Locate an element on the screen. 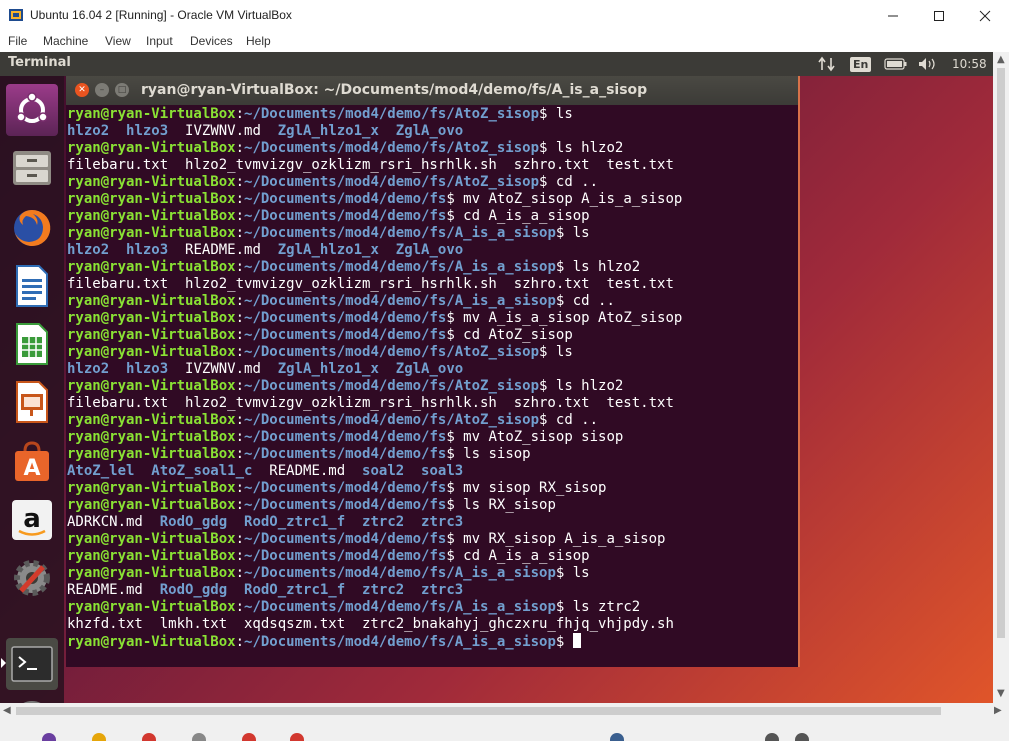 The height and width of the screenshot is (741, 1009). launcher-item-amazon: a is located at coordinates (32, 520).